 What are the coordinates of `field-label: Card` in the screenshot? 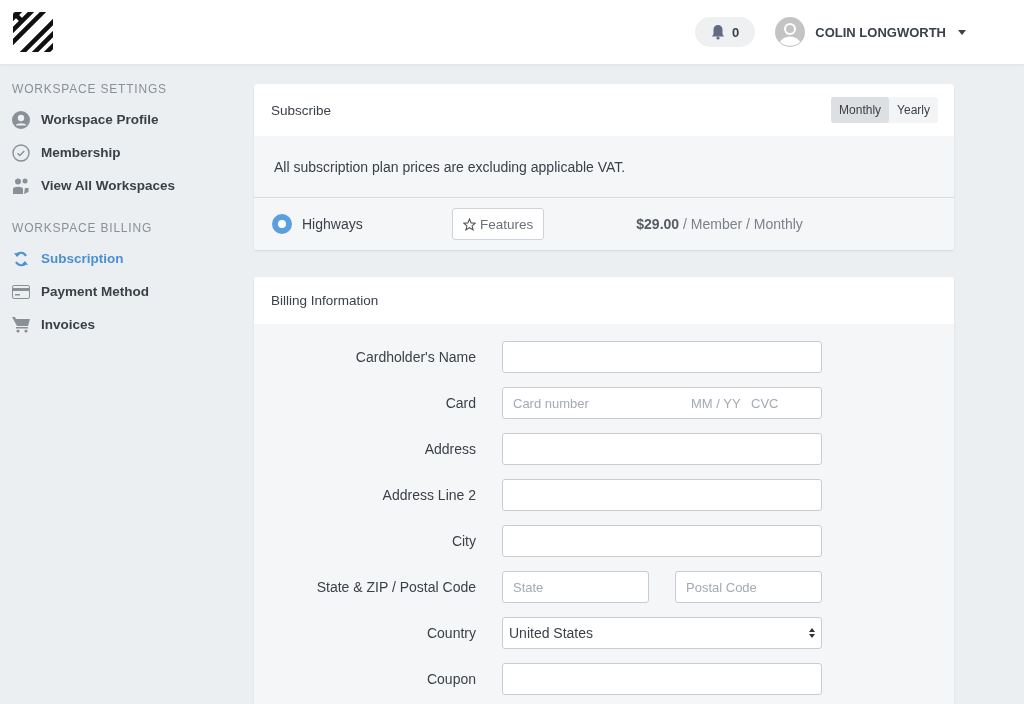 It's located at (460, 403).